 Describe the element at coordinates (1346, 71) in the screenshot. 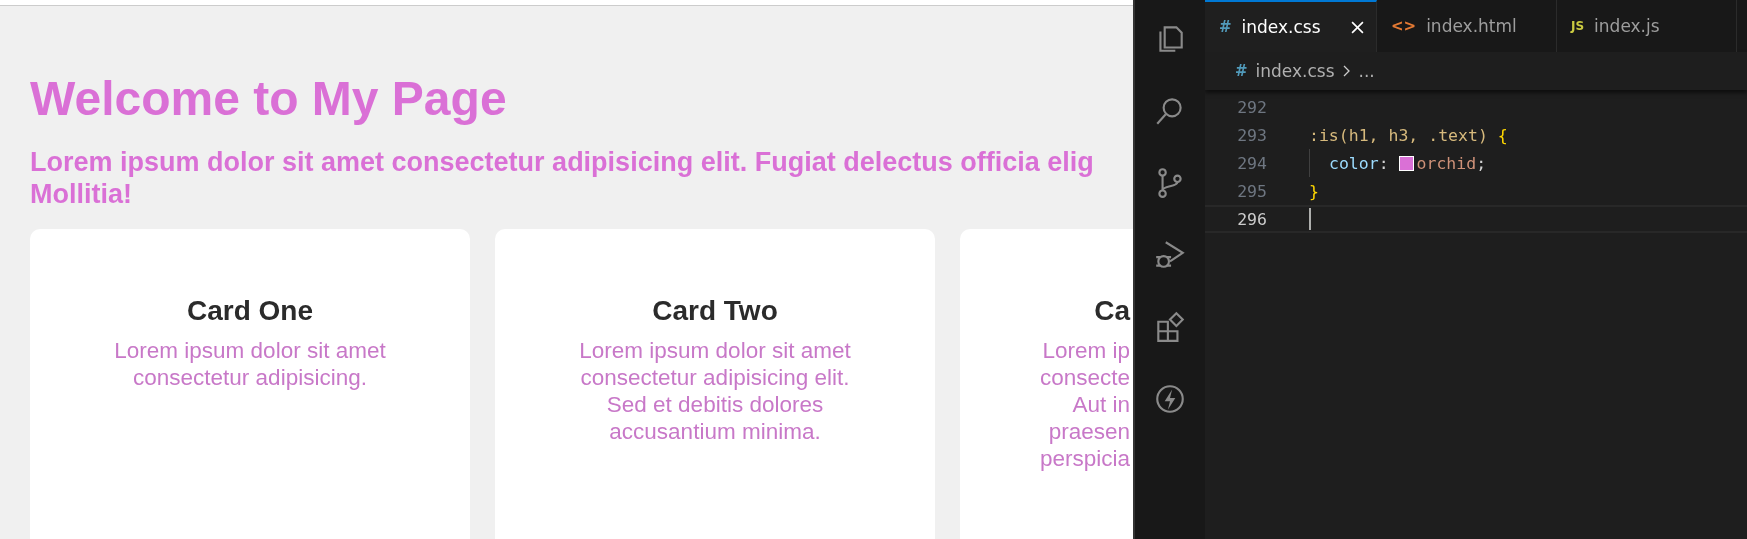

I see `chevron-icon` at that location.